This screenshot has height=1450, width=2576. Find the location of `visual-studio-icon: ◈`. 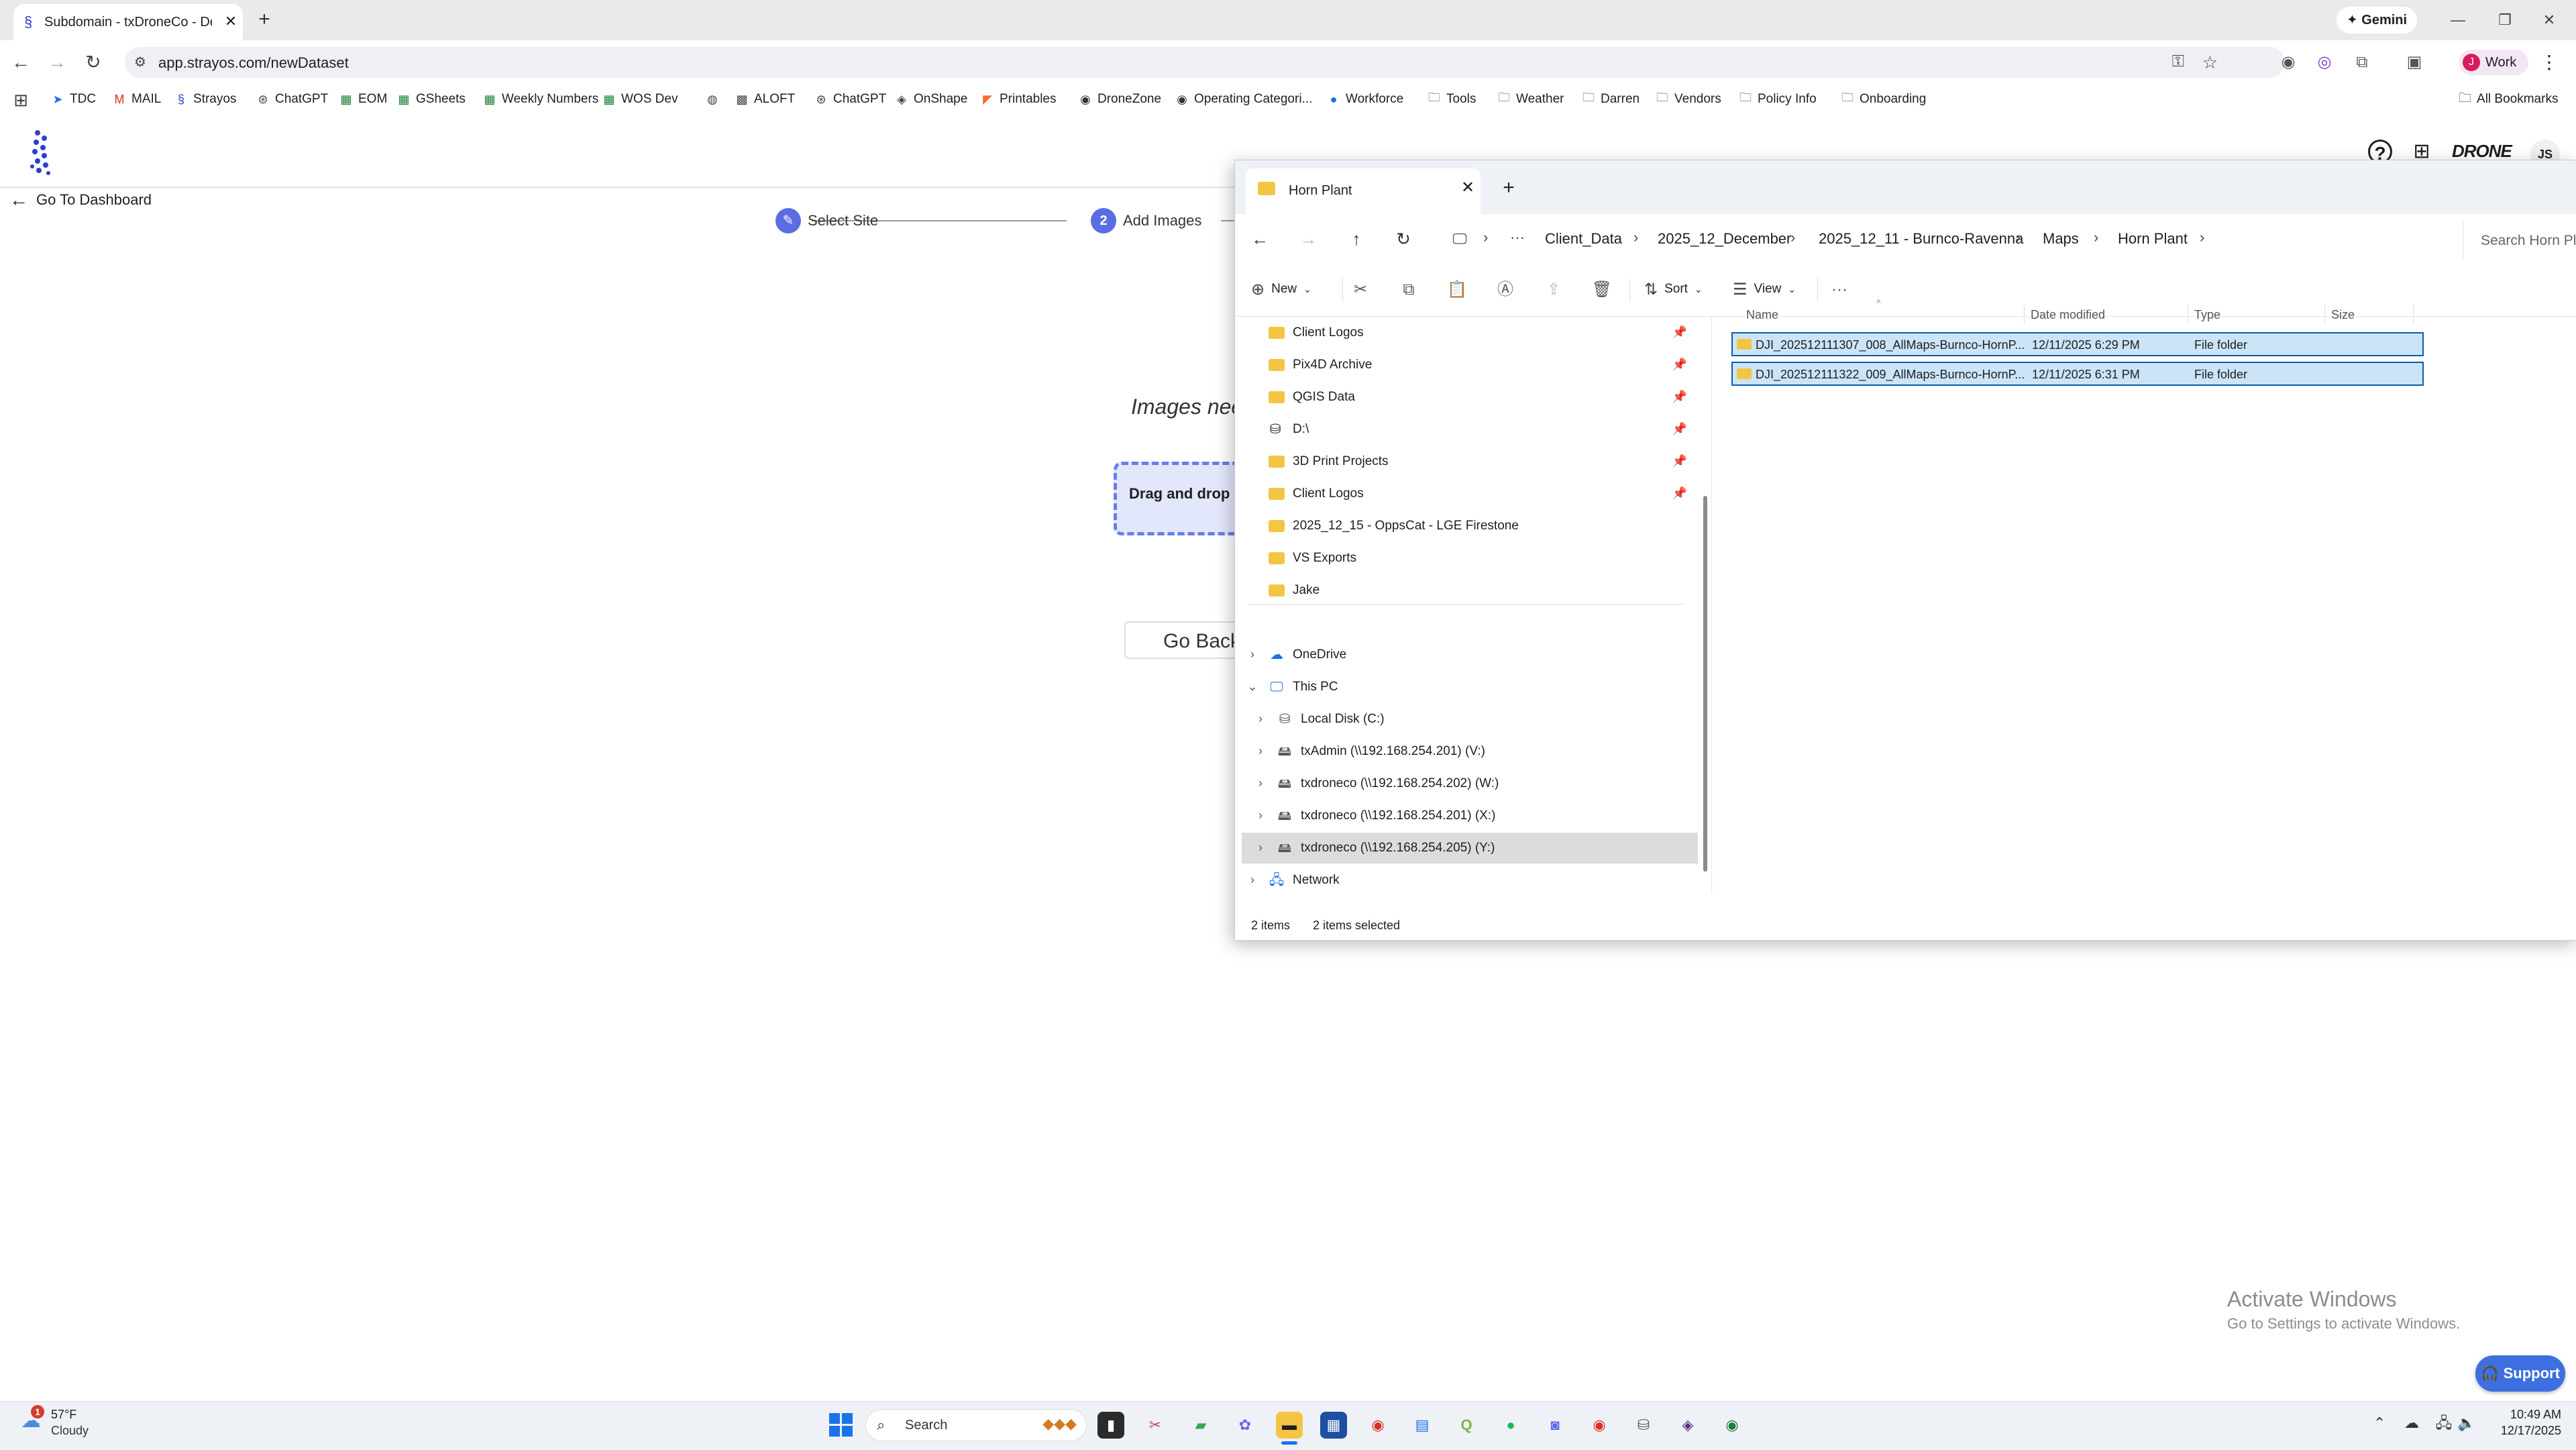

visual-studio-icon: ◈ is located at coordinates (1687, 1425).